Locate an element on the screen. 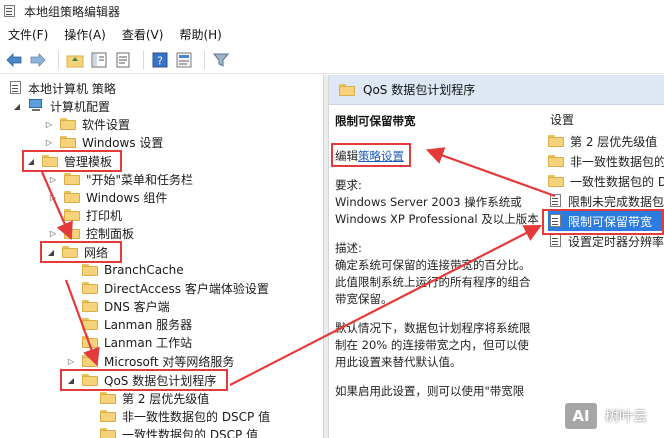 The width and height of the screenshot is (664, 438). description-label: 描述: is located at coordinates (348, 248).